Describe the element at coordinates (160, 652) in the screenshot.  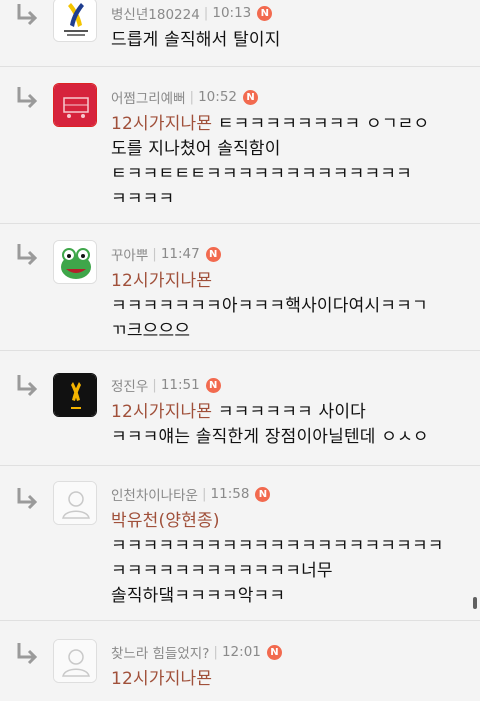
I see `author-name: 찾느라 힘들었지?` at that location.